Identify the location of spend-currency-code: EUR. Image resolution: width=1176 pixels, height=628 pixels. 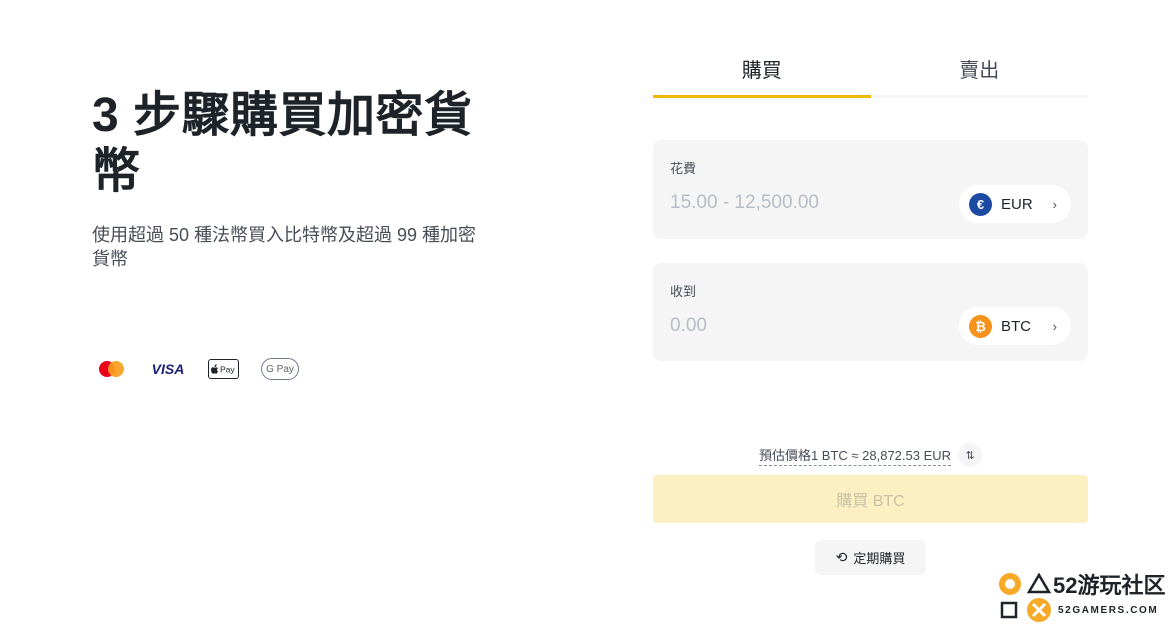
(1017, 204).